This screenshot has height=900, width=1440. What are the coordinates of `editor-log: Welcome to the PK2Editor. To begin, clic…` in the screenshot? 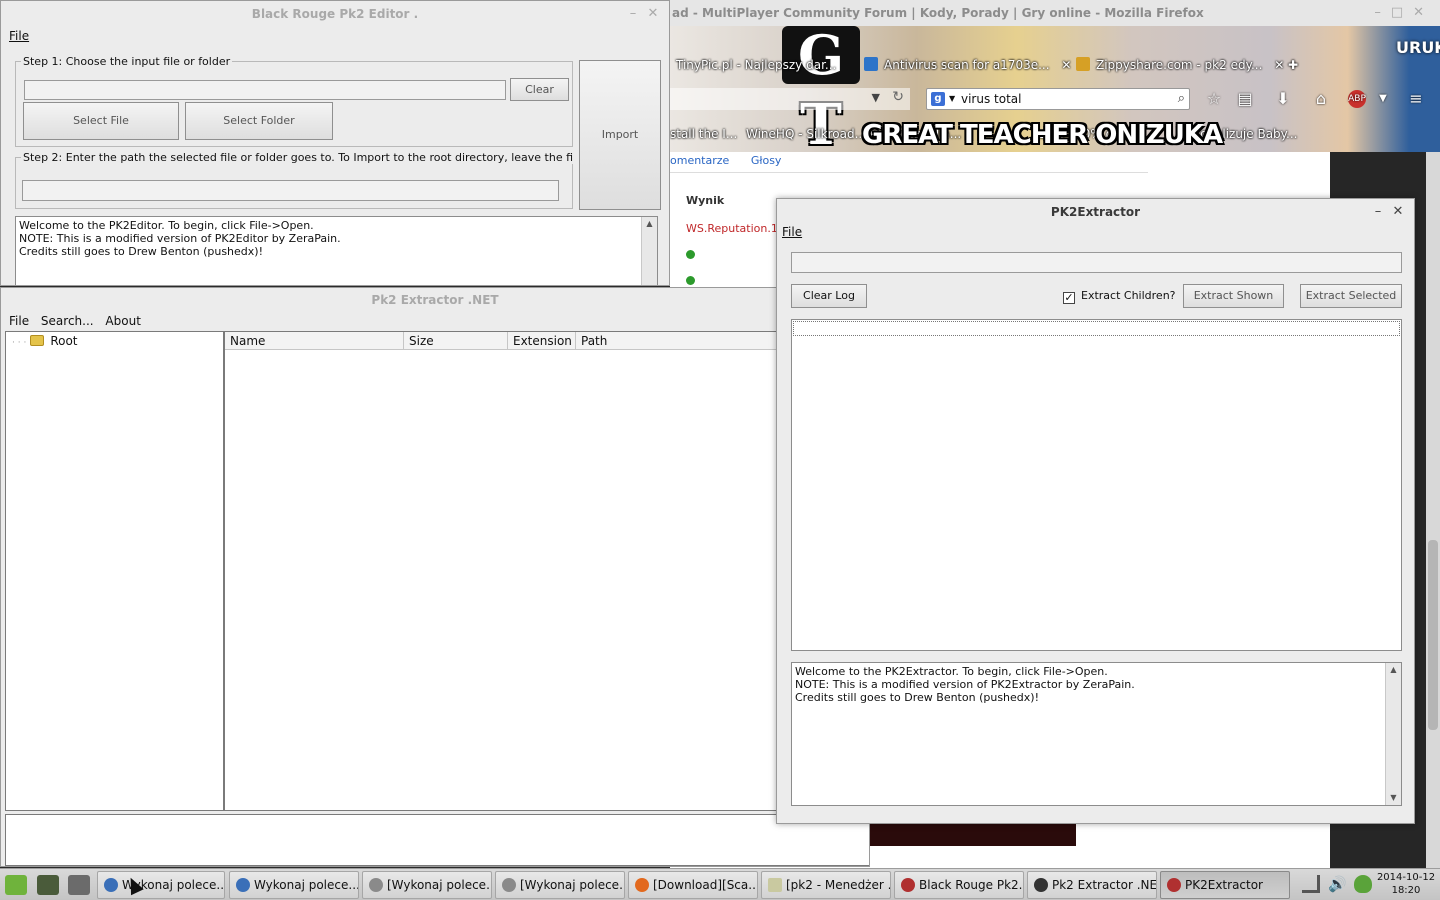 It's located at (336, 250).